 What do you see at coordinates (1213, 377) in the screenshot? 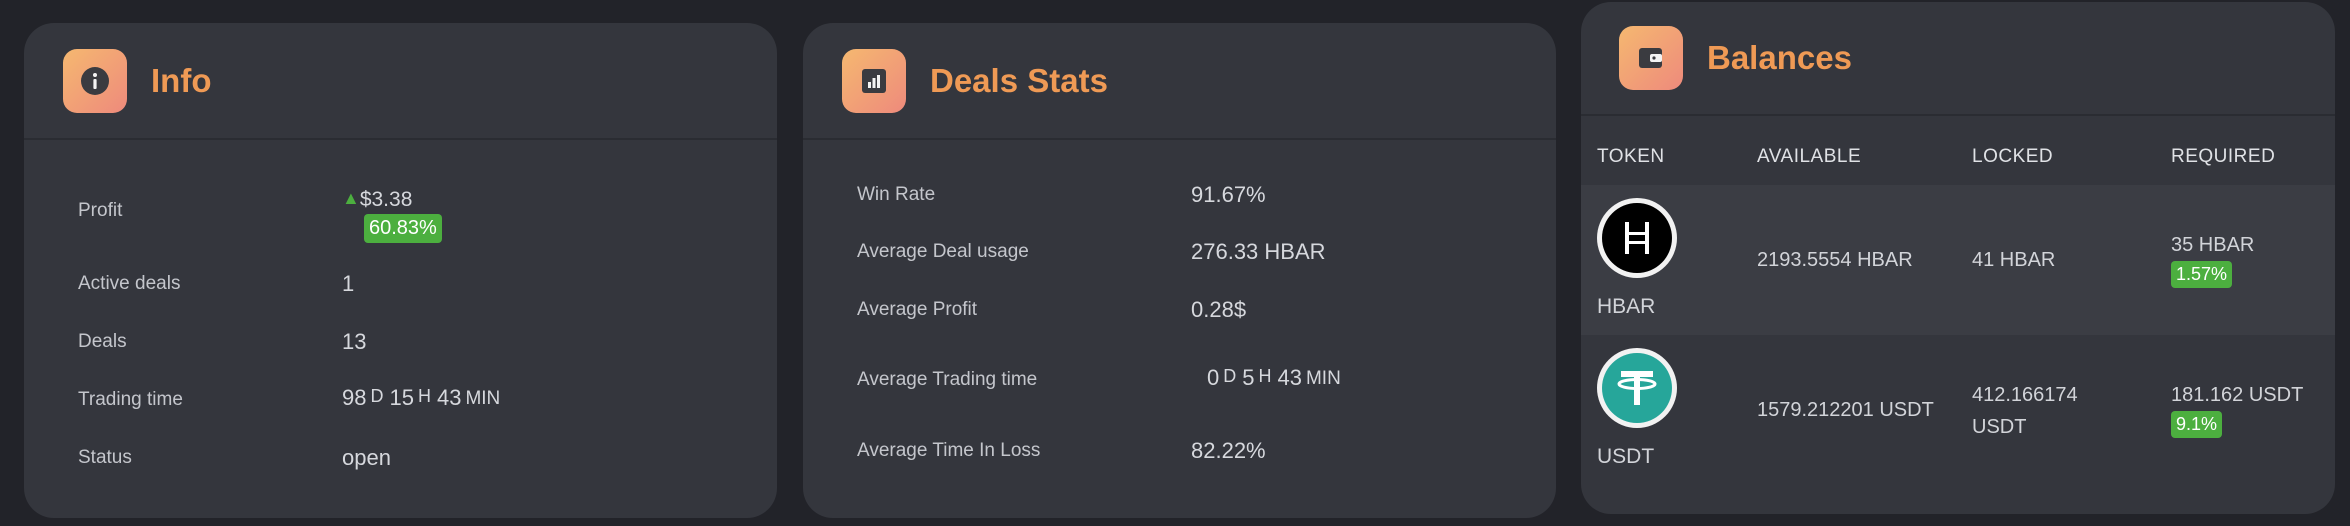
I see `avg-trading-days: 0` at bounding box center [1213, 377].